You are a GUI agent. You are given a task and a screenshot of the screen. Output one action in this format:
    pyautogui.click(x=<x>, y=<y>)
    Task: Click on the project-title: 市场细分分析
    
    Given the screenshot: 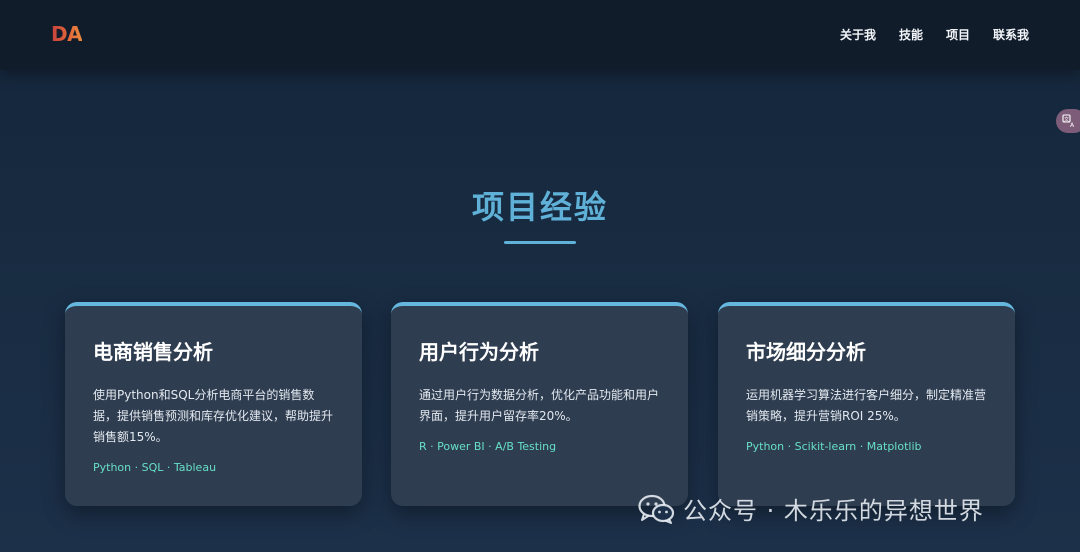 What is the action you would take?
    pyautogui.click(x=806, y=352)
    